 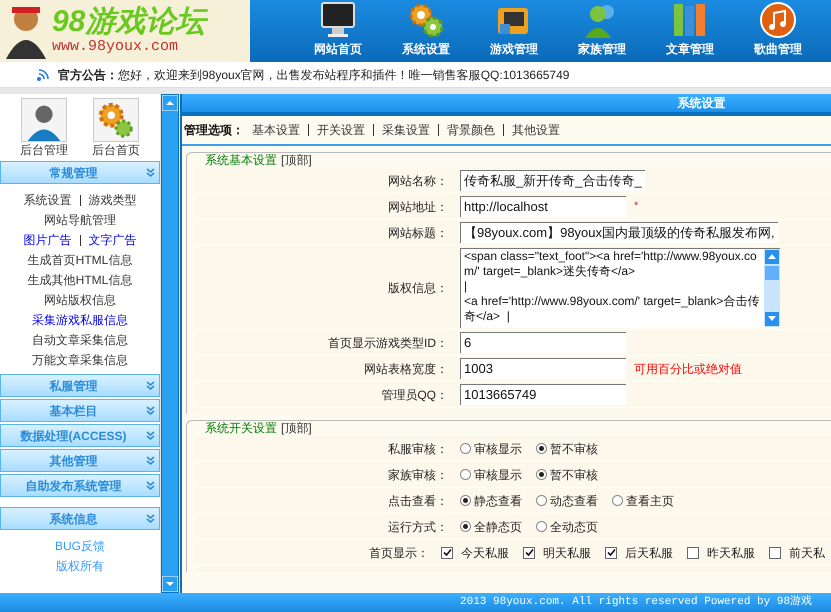 What do you see at coordinates (80, 320) in the screenshot?
I see `sidebar-link: 采集游戏私服信息` at bounding box center [80, 320].